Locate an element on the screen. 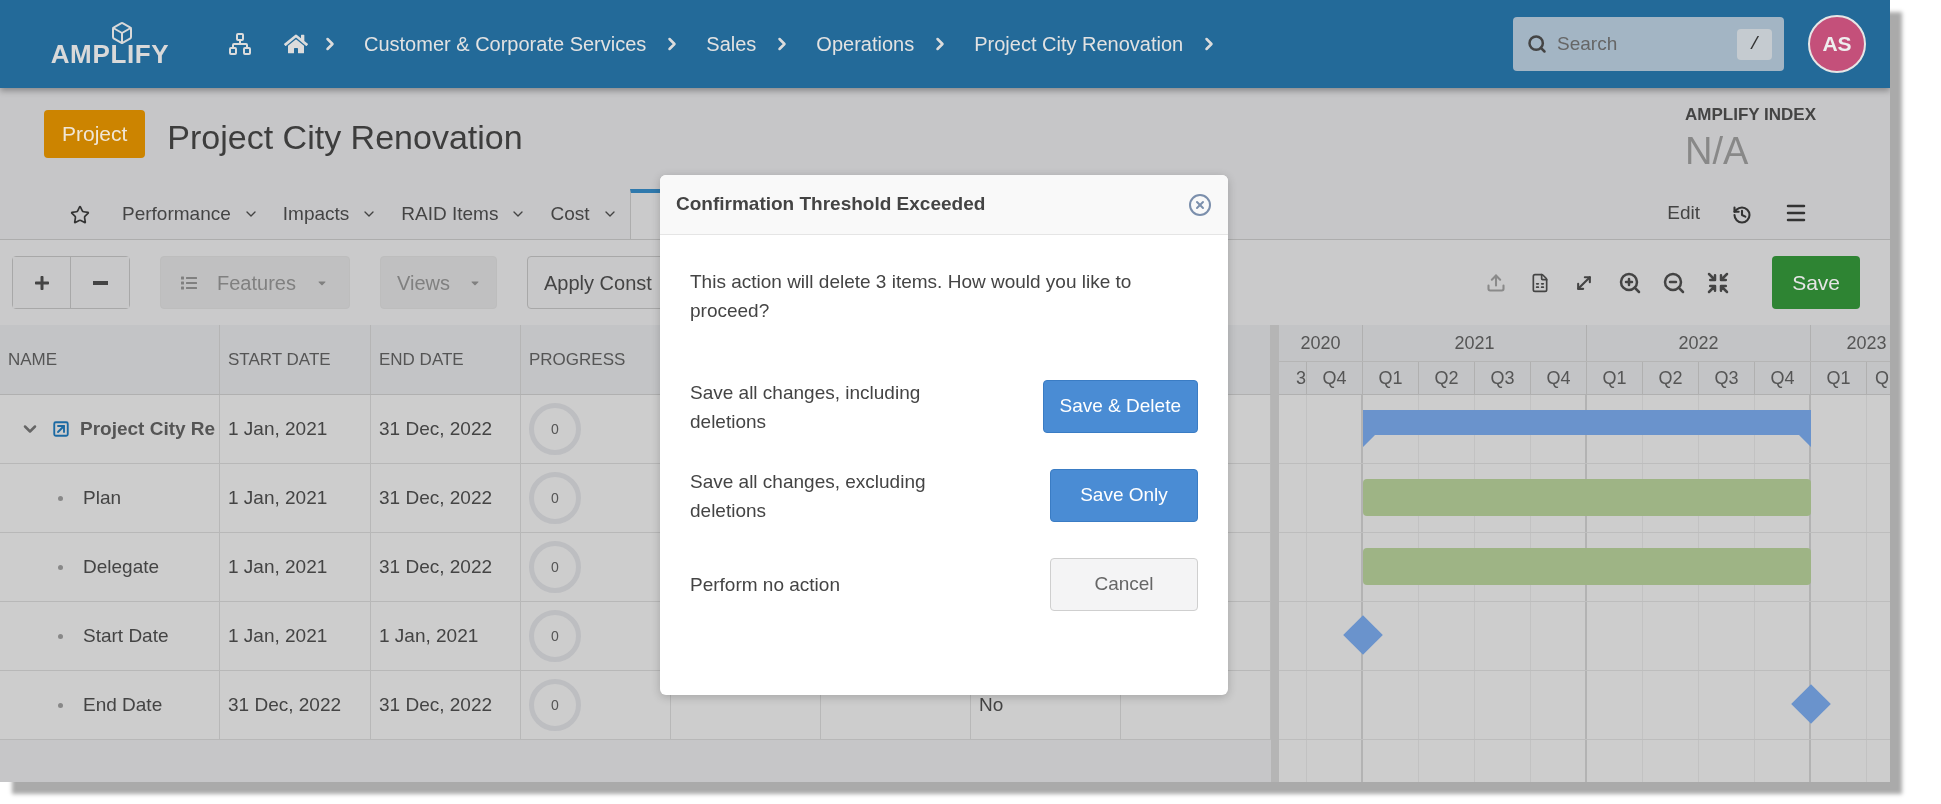 The height and width of the screenshot is (804, 1941). row-name: Plan is located at coordinates (102, 497).